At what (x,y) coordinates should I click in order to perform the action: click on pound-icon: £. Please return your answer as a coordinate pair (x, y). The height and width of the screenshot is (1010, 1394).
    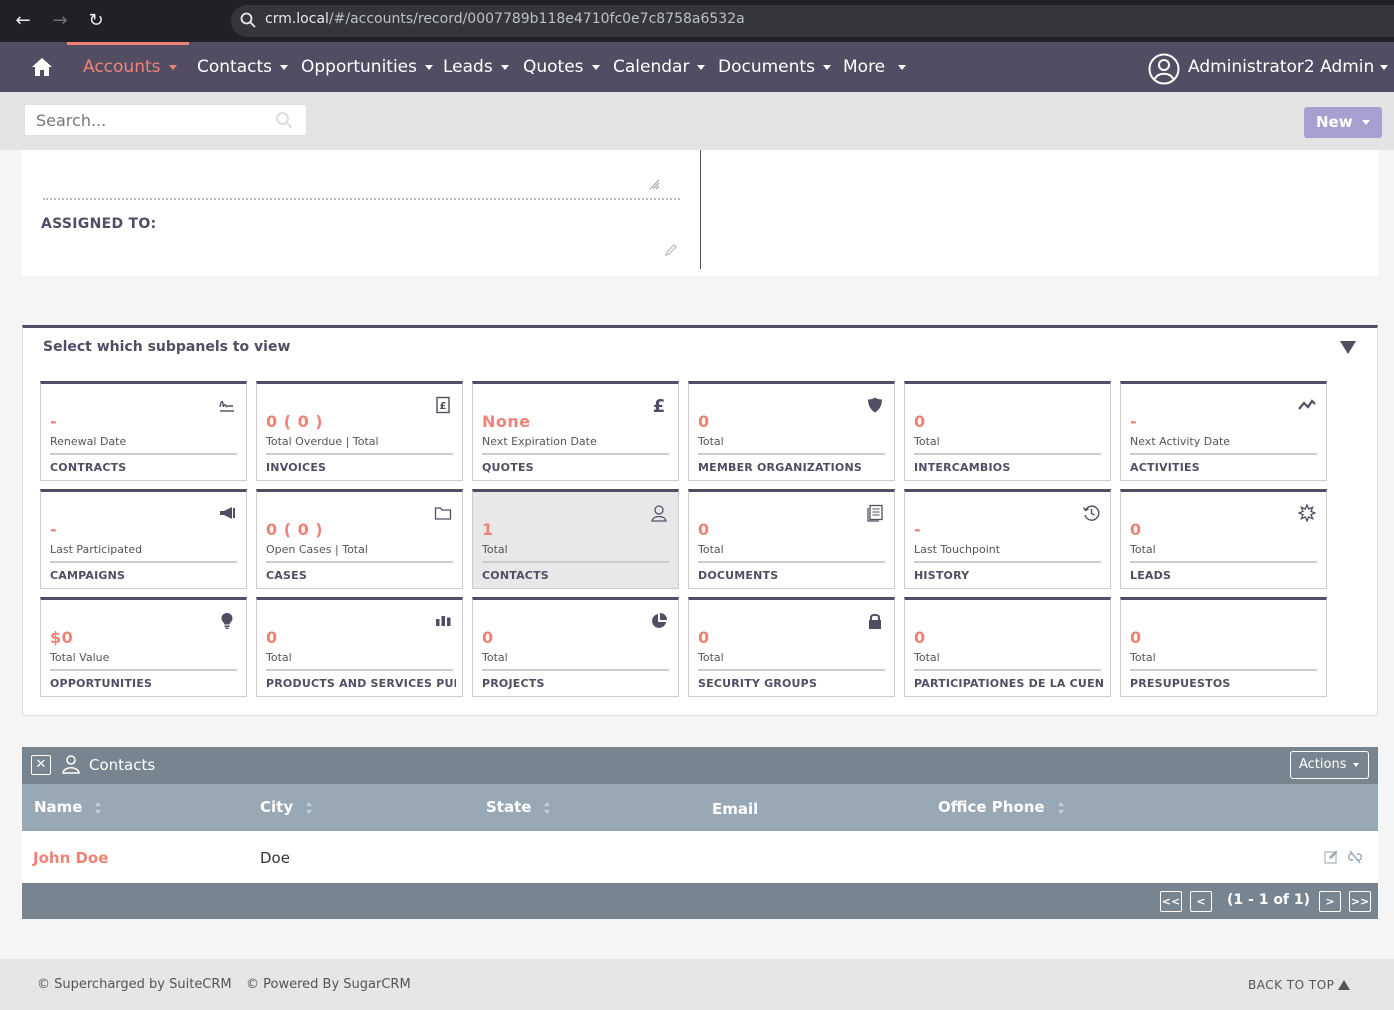
    Looking at the image, I should click on (659, 405).